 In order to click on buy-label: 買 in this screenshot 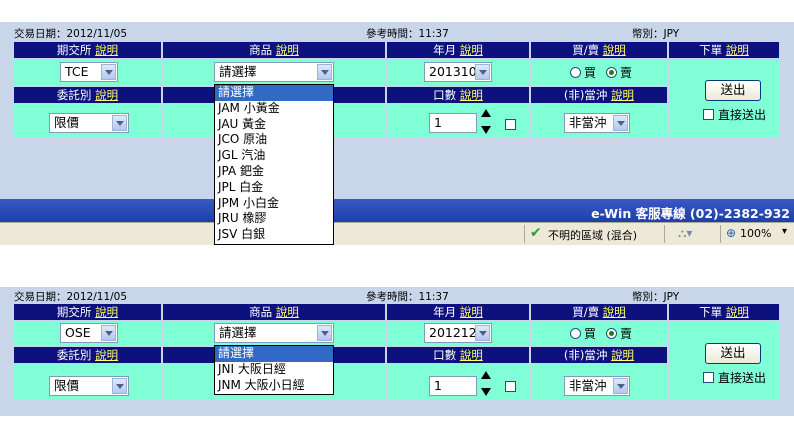, I will do `click(590, 334)`.